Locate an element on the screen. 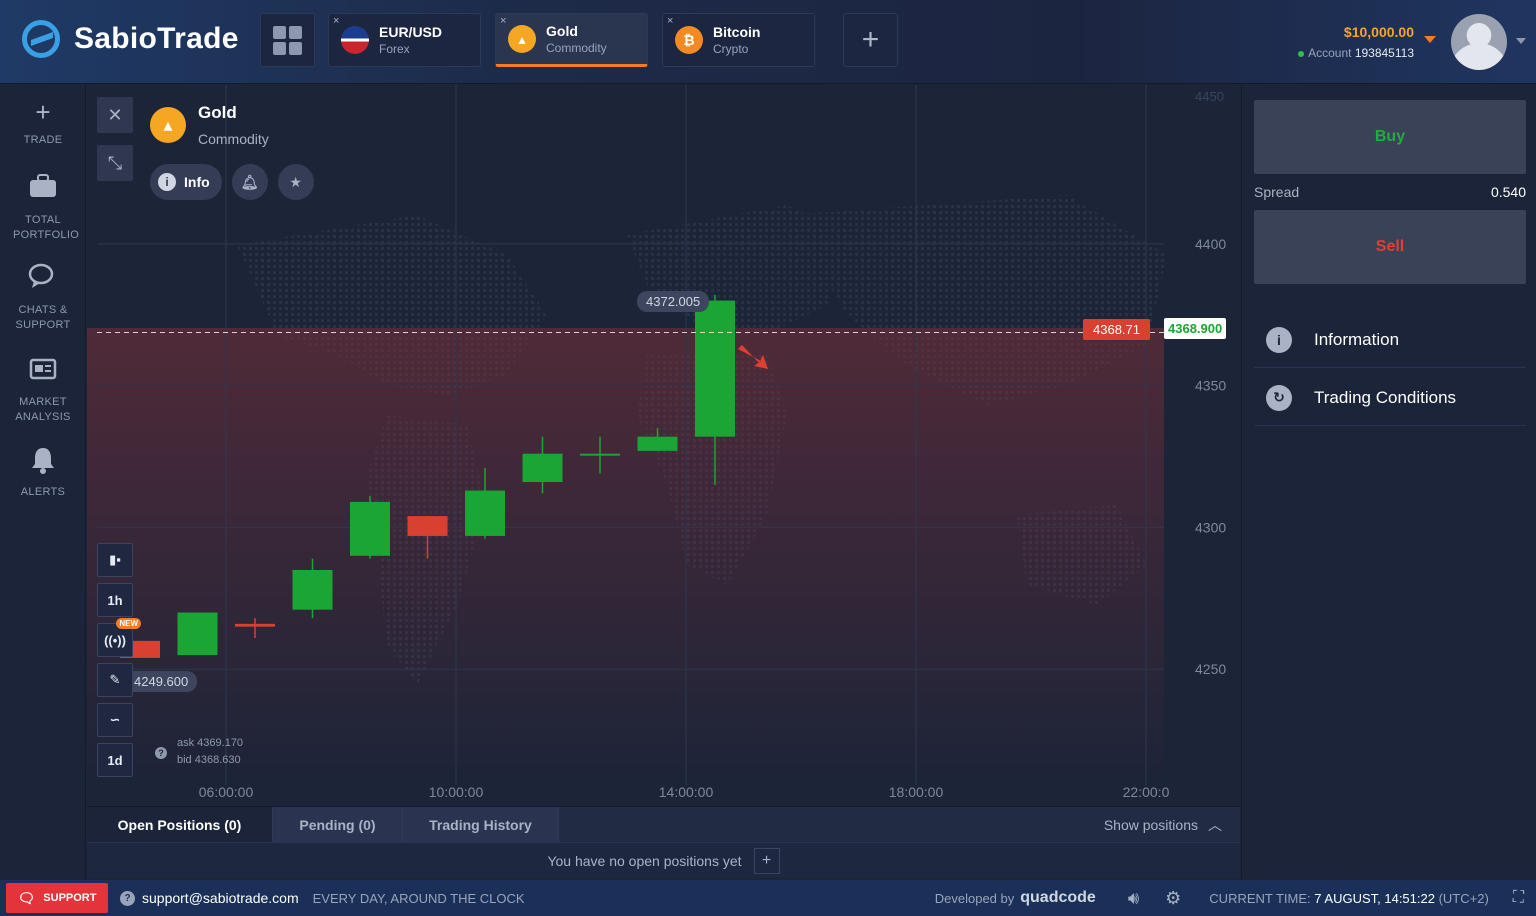  chart-actions: i Info 🔔︎ ★ is located at coordinates (237, 182).